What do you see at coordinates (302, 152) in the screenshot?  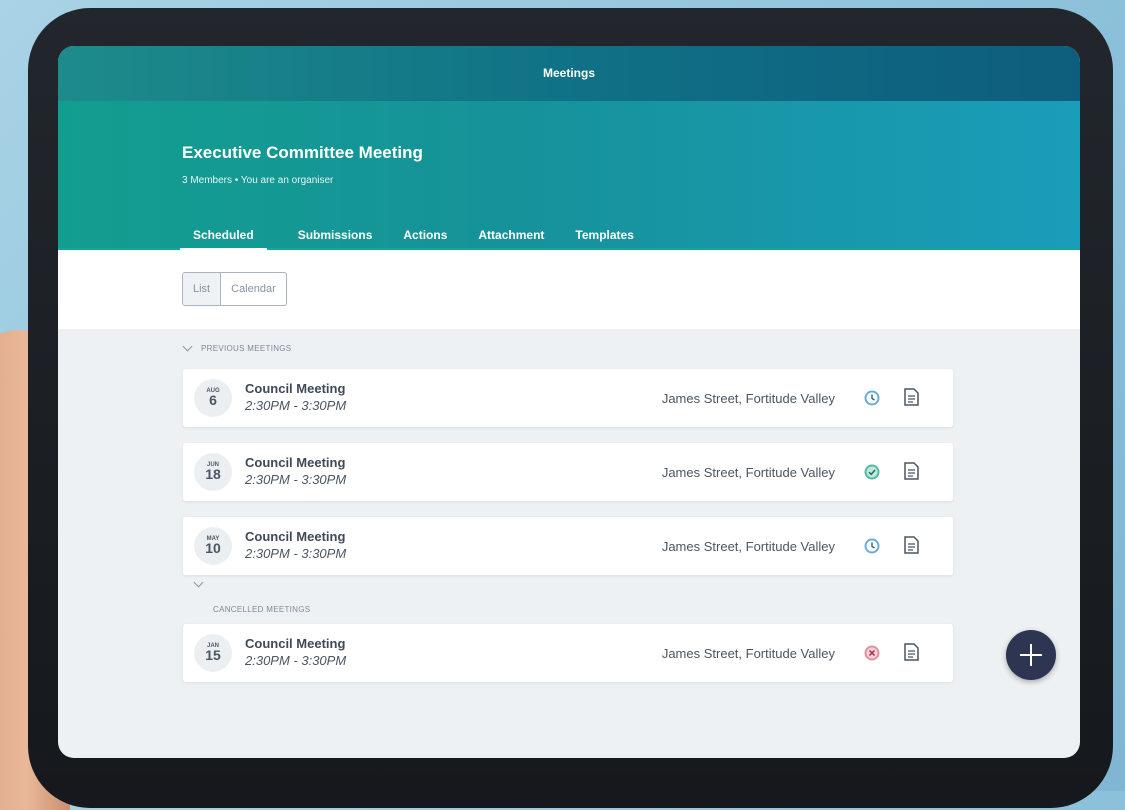 I see `group-title: Executive Committee Meeting` at bounding box center [302, 152].